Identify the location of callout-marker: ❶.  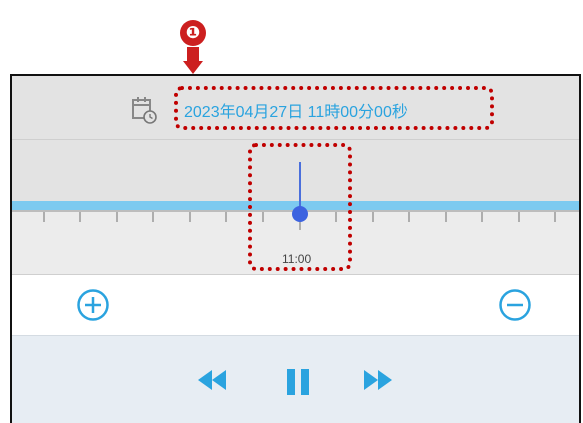
(193, 47).